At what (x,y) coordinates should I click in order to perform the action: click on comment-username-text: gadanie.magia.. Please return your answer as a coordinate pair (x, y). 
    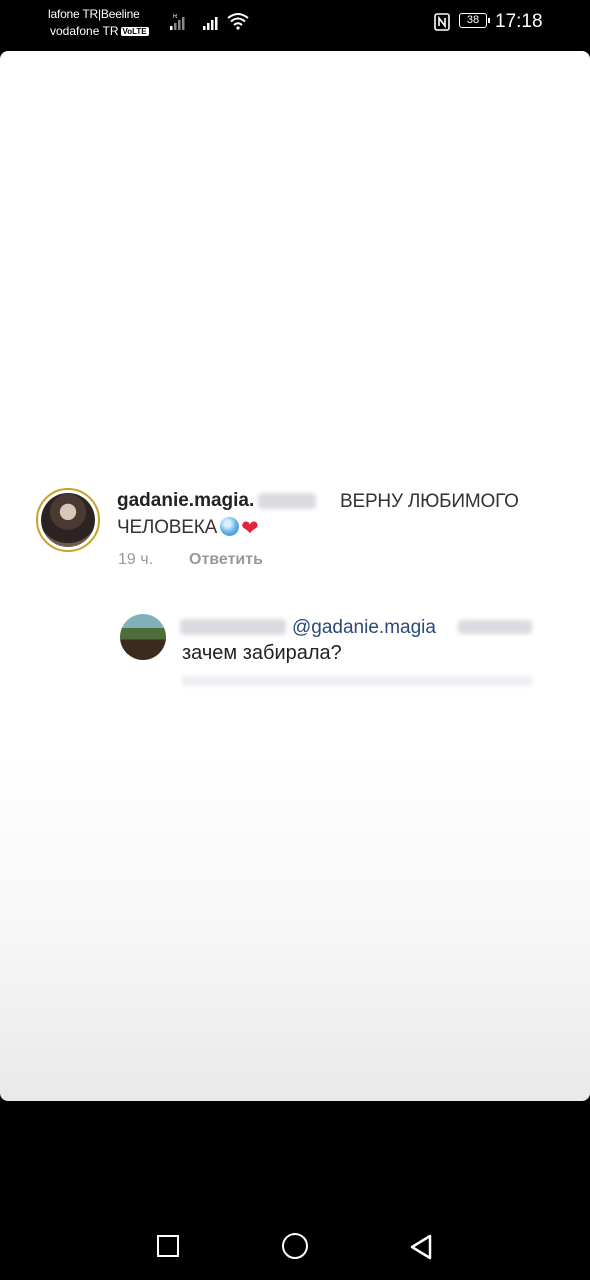
    Looking at the image, I should click on (186, 500).